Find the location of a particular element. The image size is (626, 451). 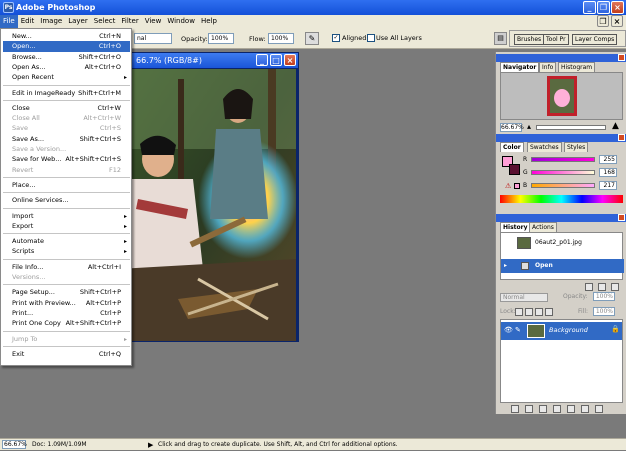

zoom-in-icon: ▲ is located at coordinates (615, 126).